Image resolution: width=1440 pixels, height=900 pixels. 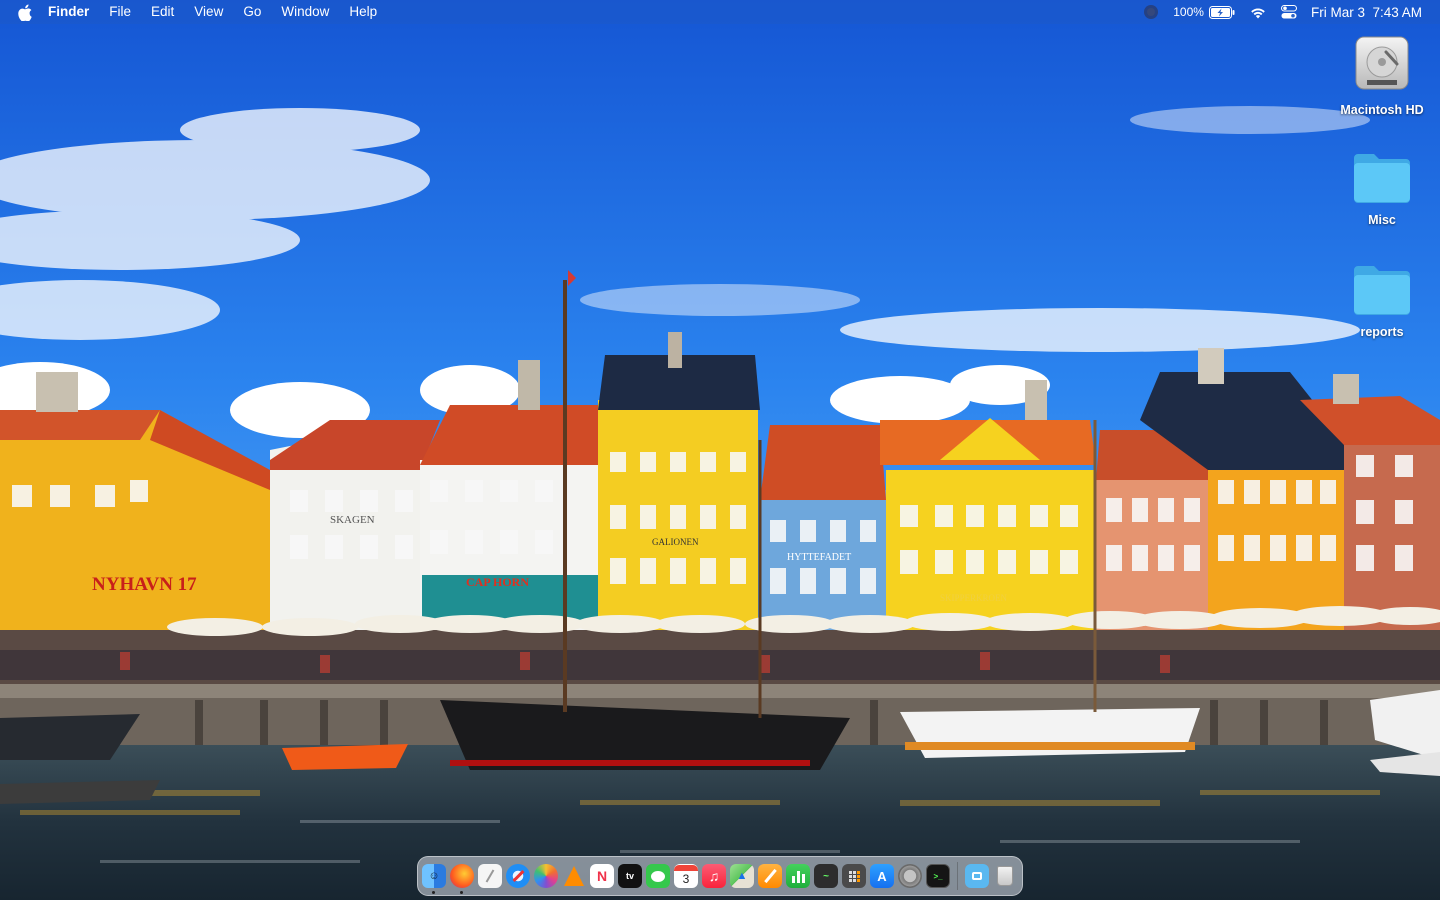 I want to click on wifi-icon, so click(x=1258, y=12).